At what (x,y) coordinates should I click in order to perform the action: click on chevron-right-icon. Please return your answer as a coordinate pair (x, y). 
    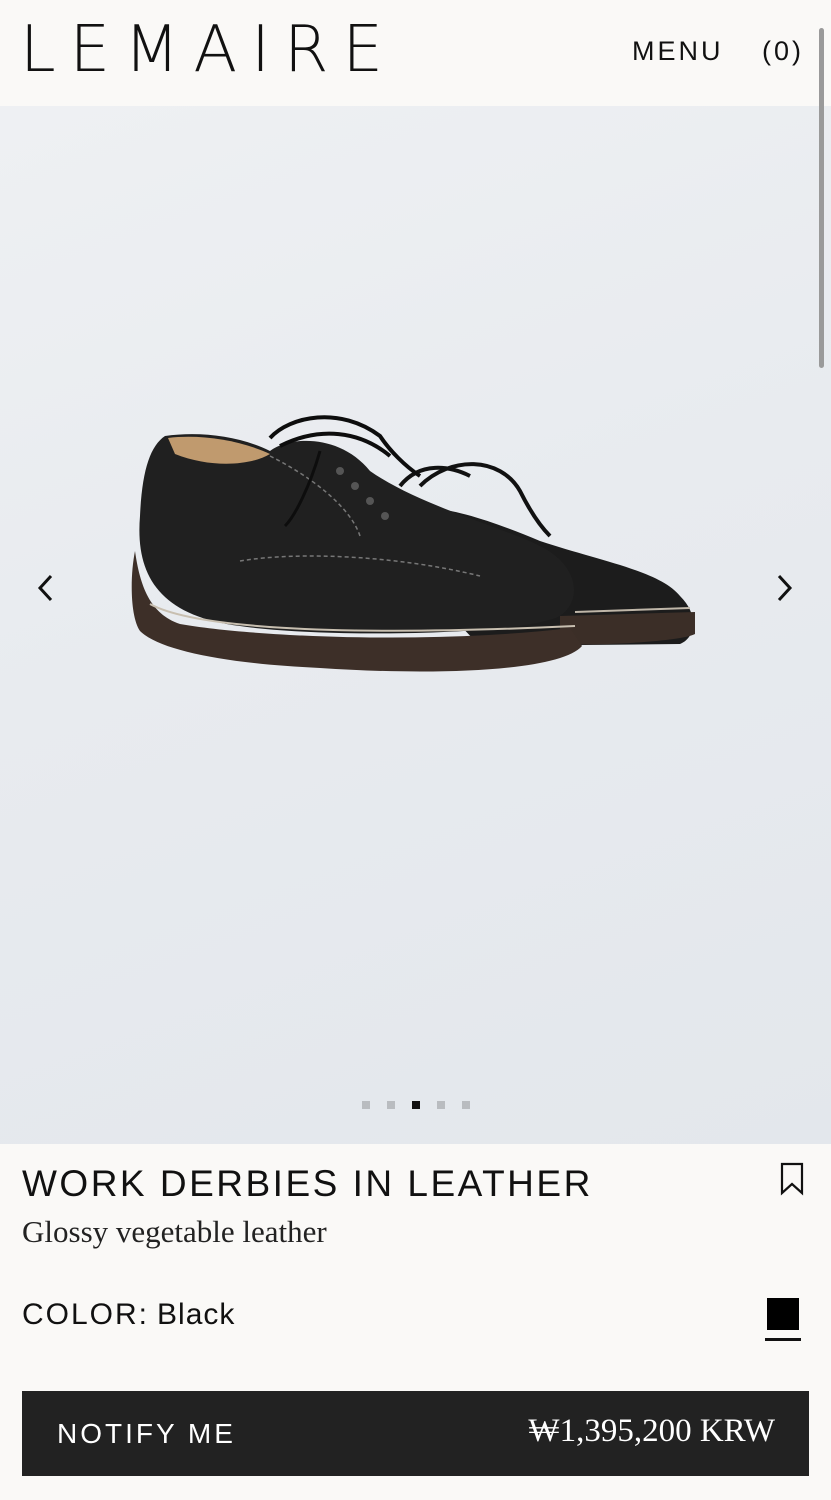
    Looking at the image, I should click on (785, 588).